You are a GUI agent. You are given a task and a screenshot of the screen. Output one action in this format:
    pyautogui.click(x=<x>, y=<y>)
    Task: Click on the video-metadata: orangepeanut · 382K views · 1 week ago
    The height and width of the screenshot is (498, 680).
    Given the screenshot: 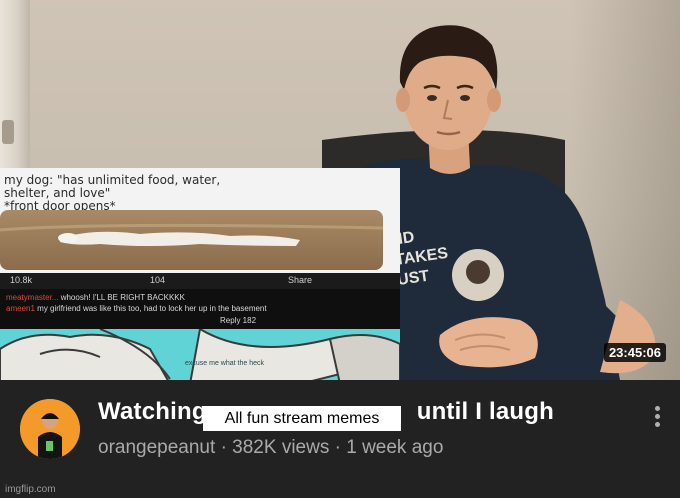 What is the action you would take?
    pyautogui.click(x=270, y=448)
    